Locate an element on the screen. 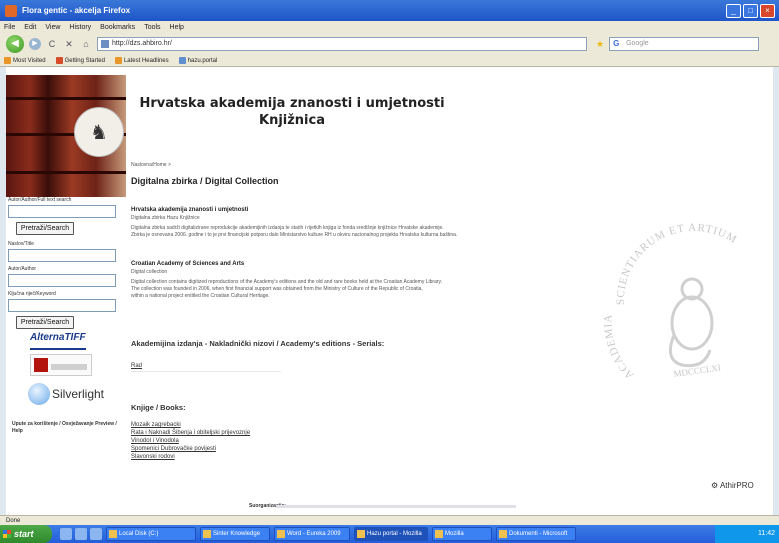 This screenshot has width=779, height=543. svg-text: SCIENTIARUM ET ARTIUM is located at coordinates (677, 263).